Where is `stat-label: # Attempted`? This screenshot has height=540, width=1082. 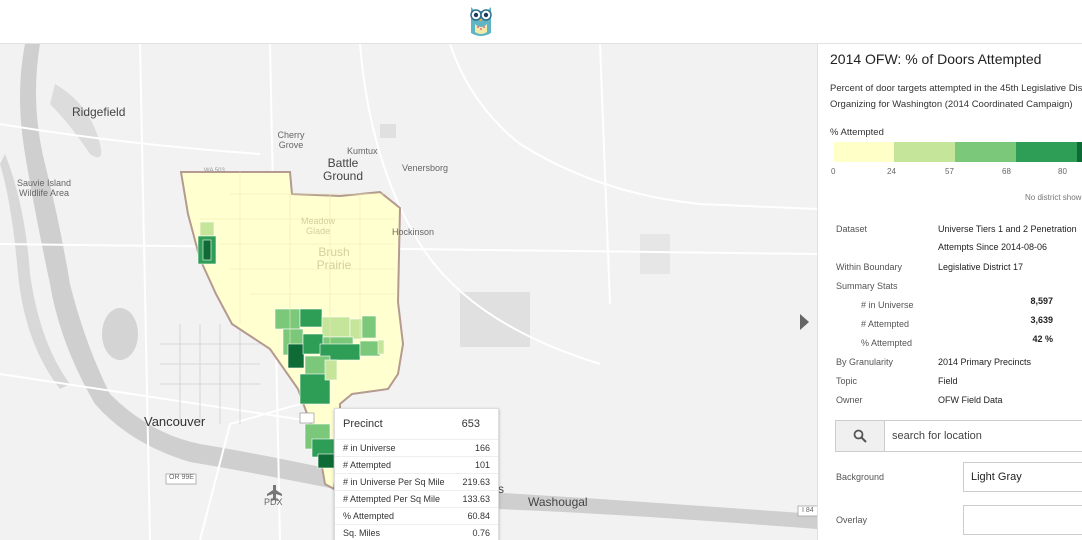 stat-label: # Attempted is located at coordinates (885, 324).